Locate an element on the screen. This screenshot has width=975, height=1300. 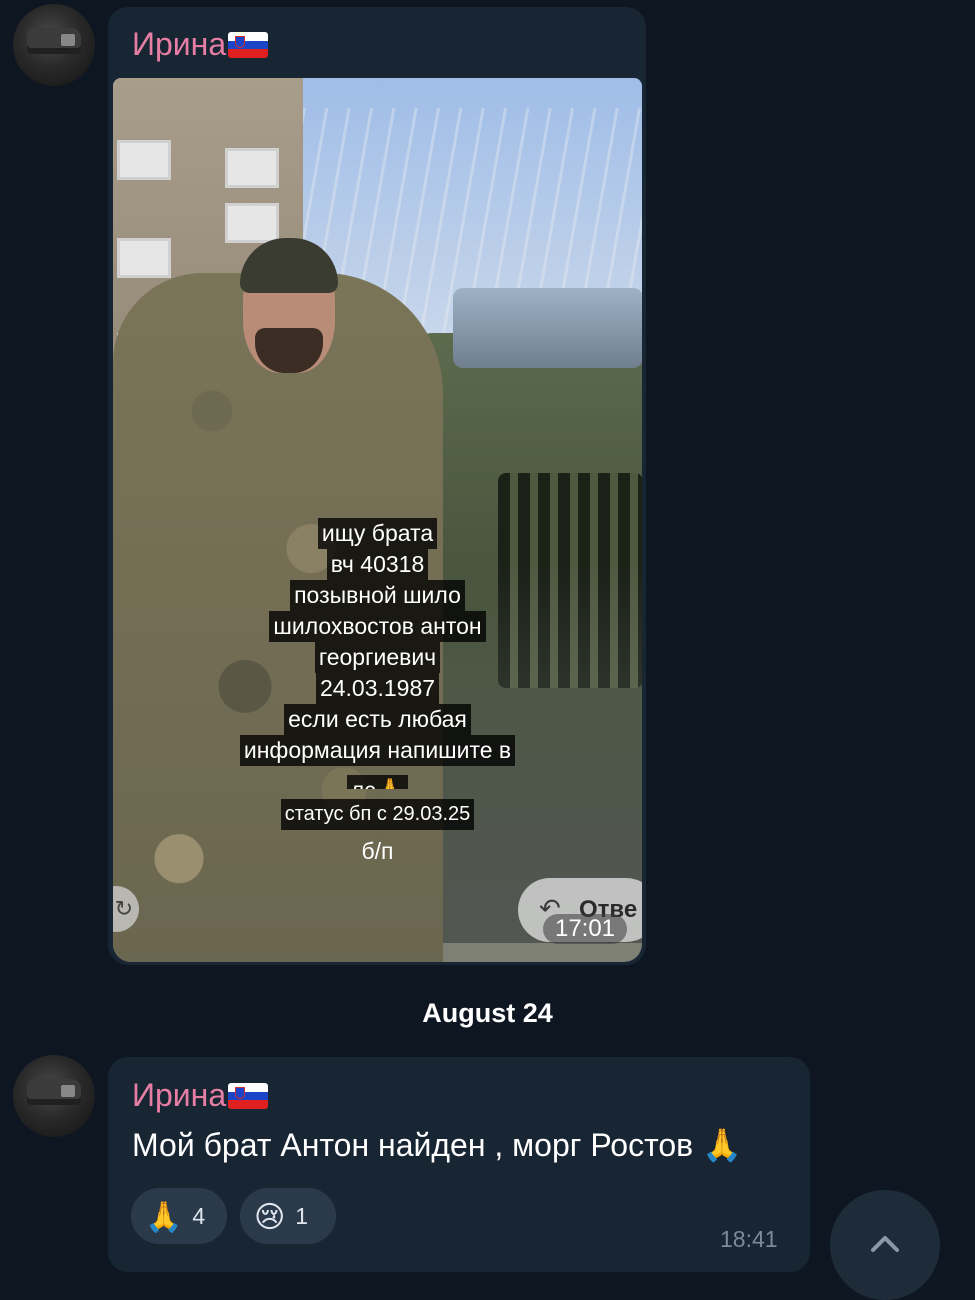
reaction-count: 4 is located at coordinates (199, 1216).